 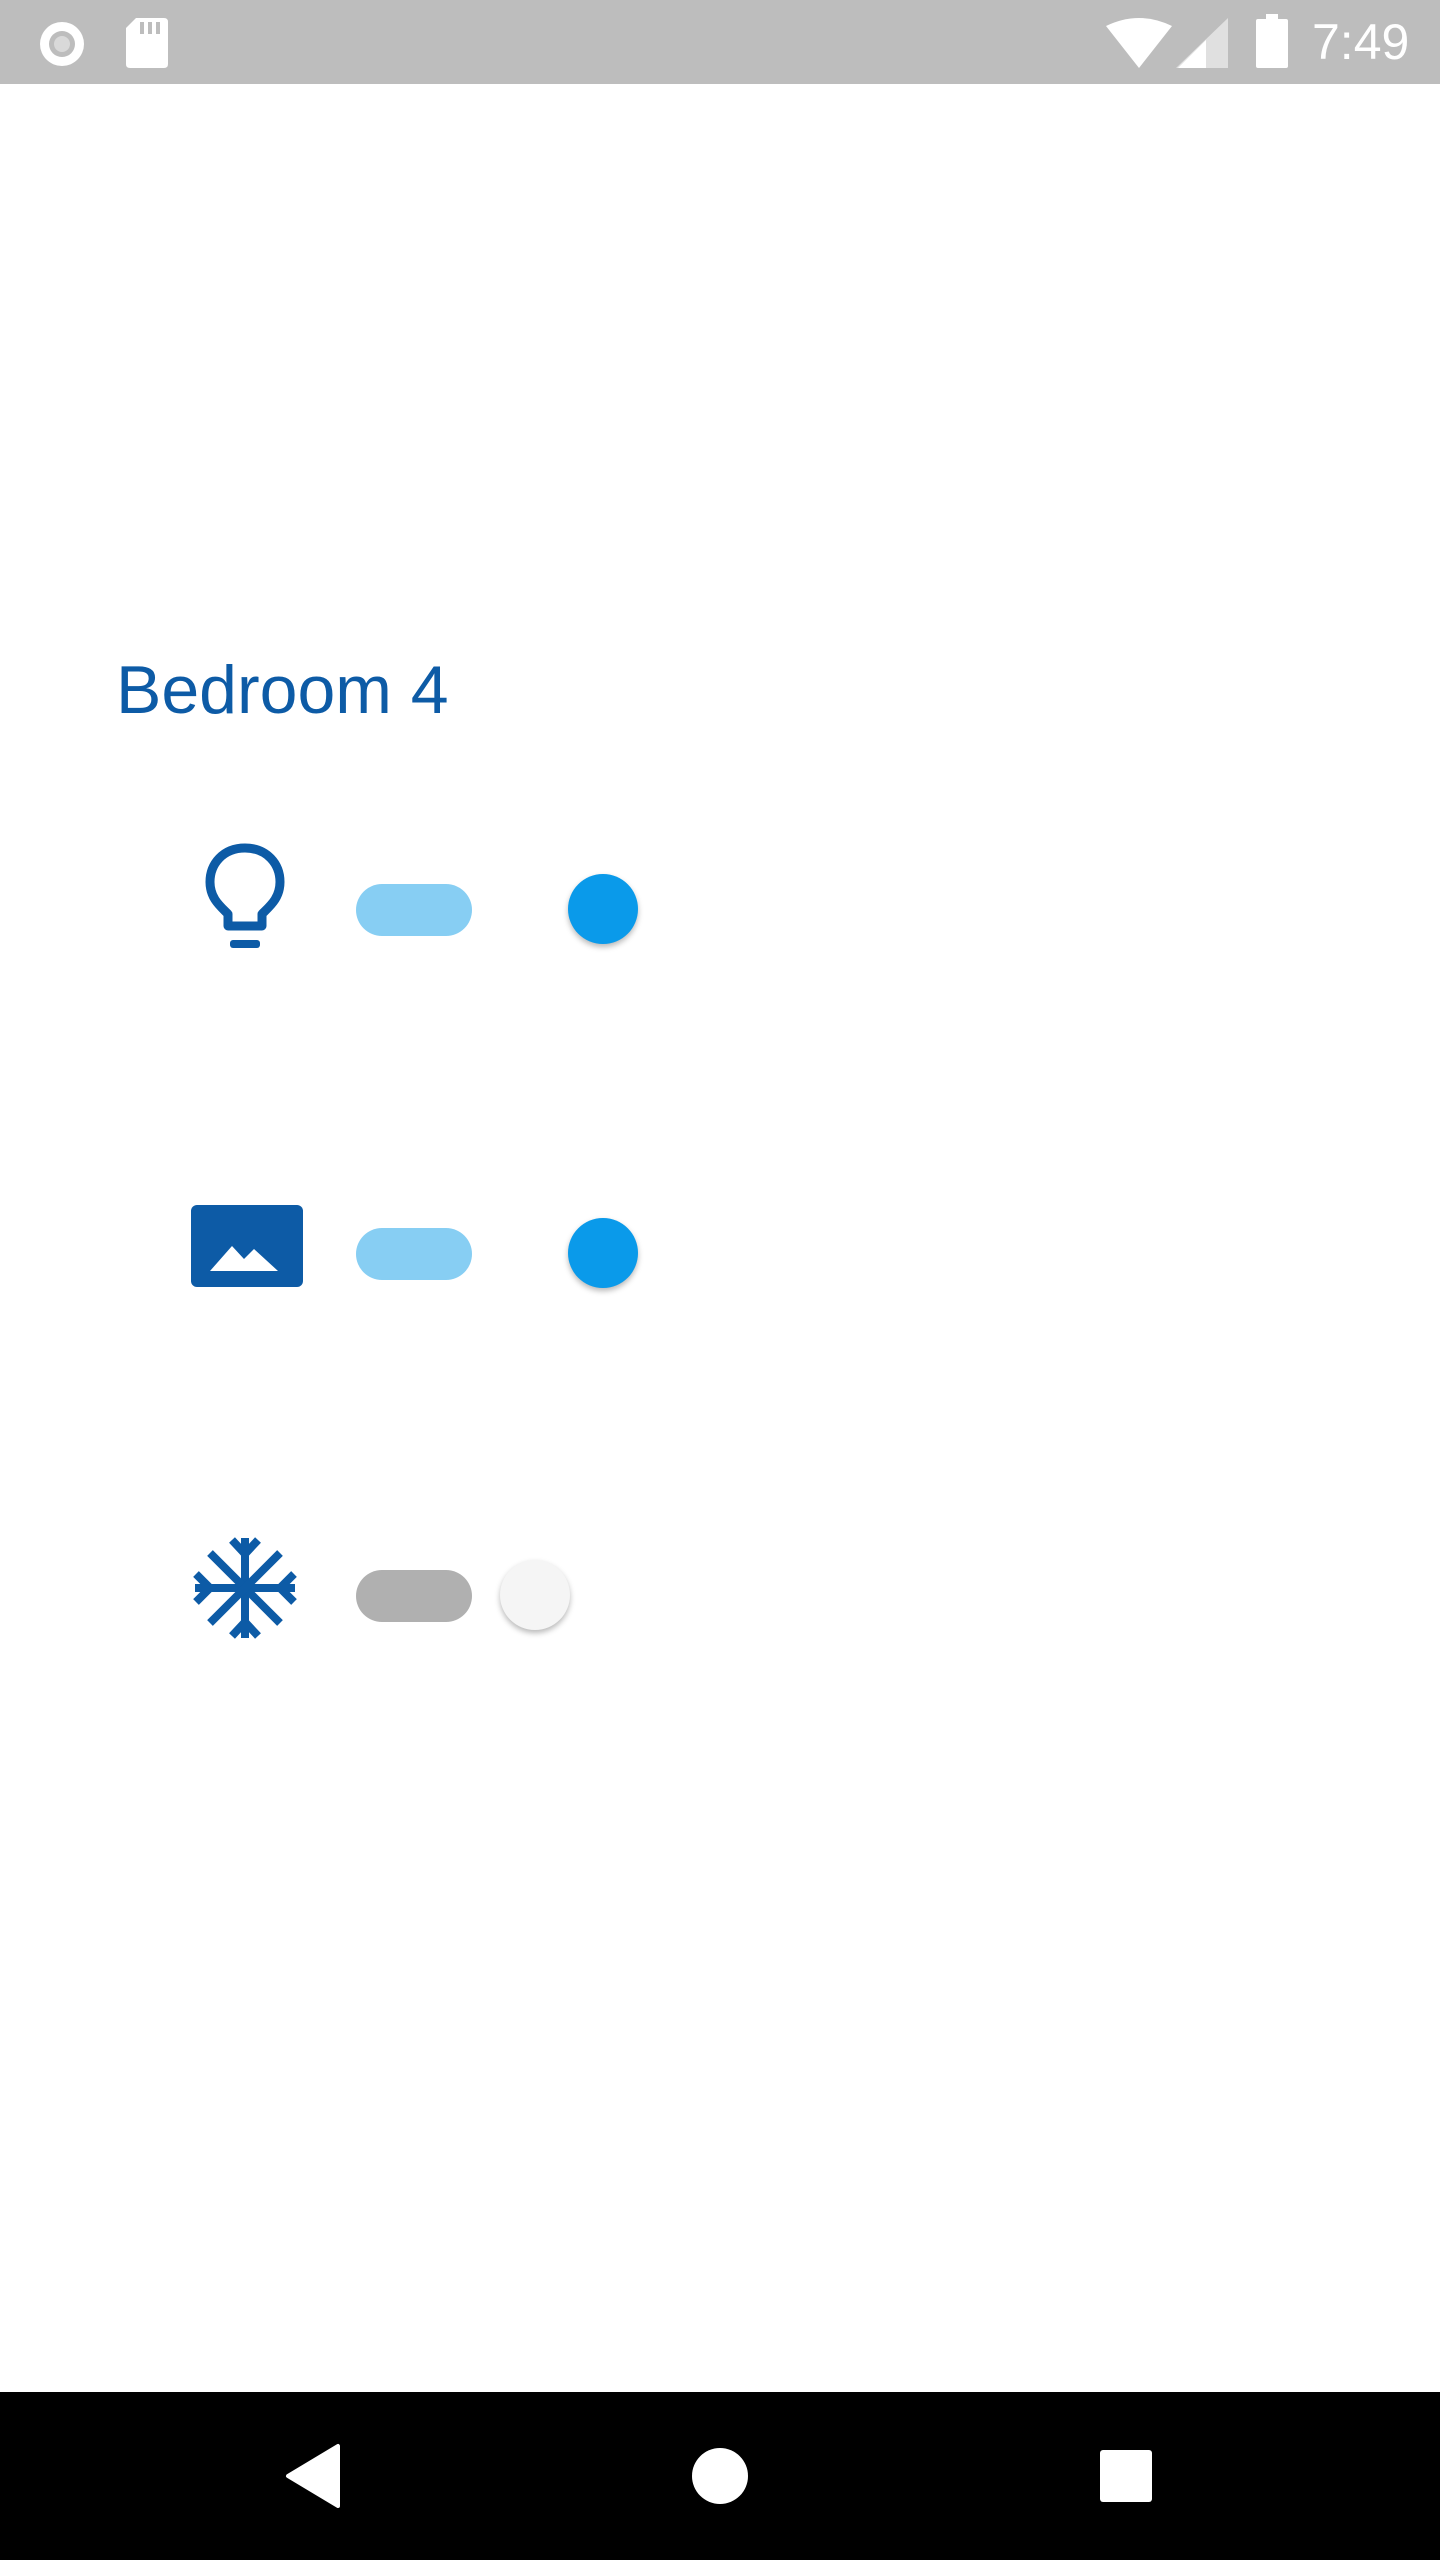 What do you see at coordinates (720, 42) in the screenshot?
I see `status-bar: 7:49` at bounding box center [720, 42].